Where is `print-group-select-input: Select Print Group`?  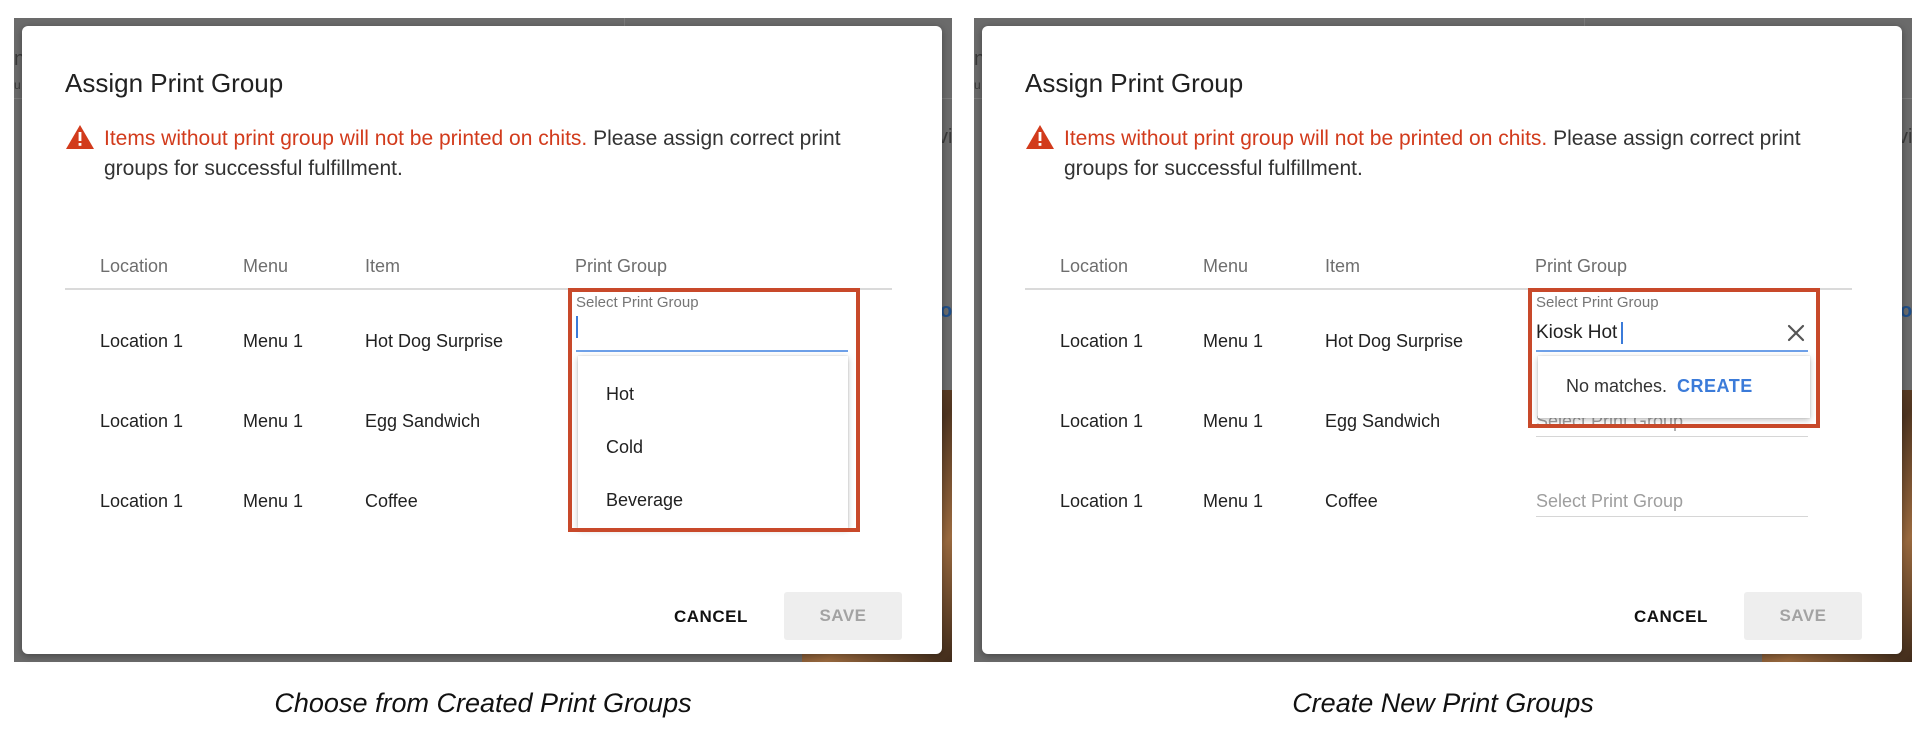 print-group-select-input: Select Print Group is located at coordinates (1672, 501).